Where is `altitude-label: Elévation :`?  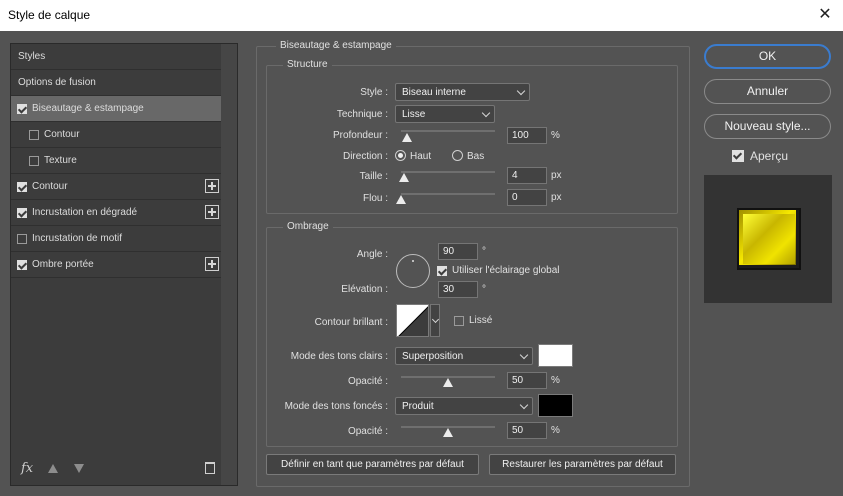 altitude-label: Elévation : is located at coordinates (364, 289).